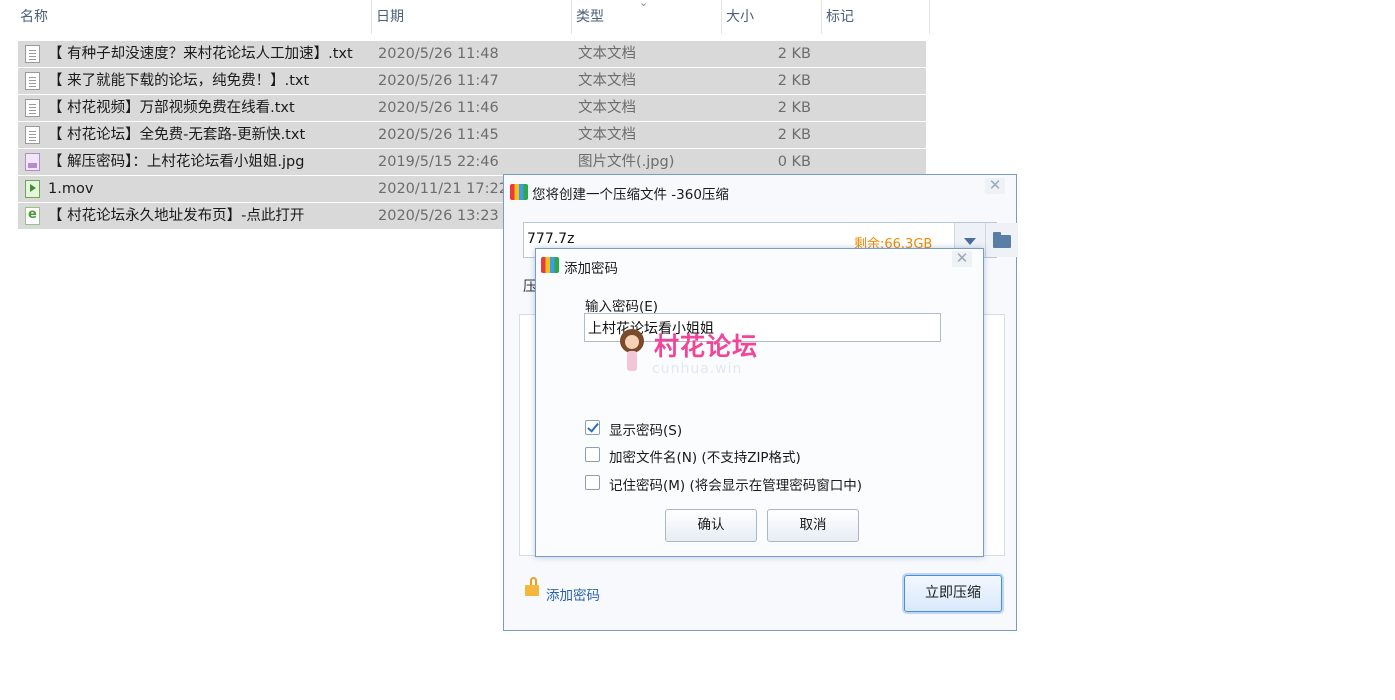 Image resolution: width=1395 pixels, height=700 pixels. I want to click on password-input-label: 输入密码(E), so click(622, 307).